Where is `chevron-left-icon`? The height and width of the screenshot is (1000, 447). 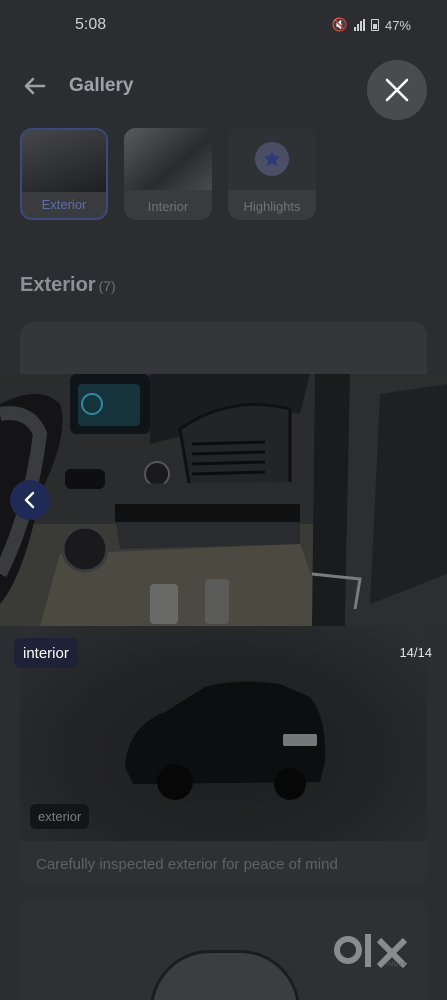 chevron-left-icon is located at coordinates (29, 500).